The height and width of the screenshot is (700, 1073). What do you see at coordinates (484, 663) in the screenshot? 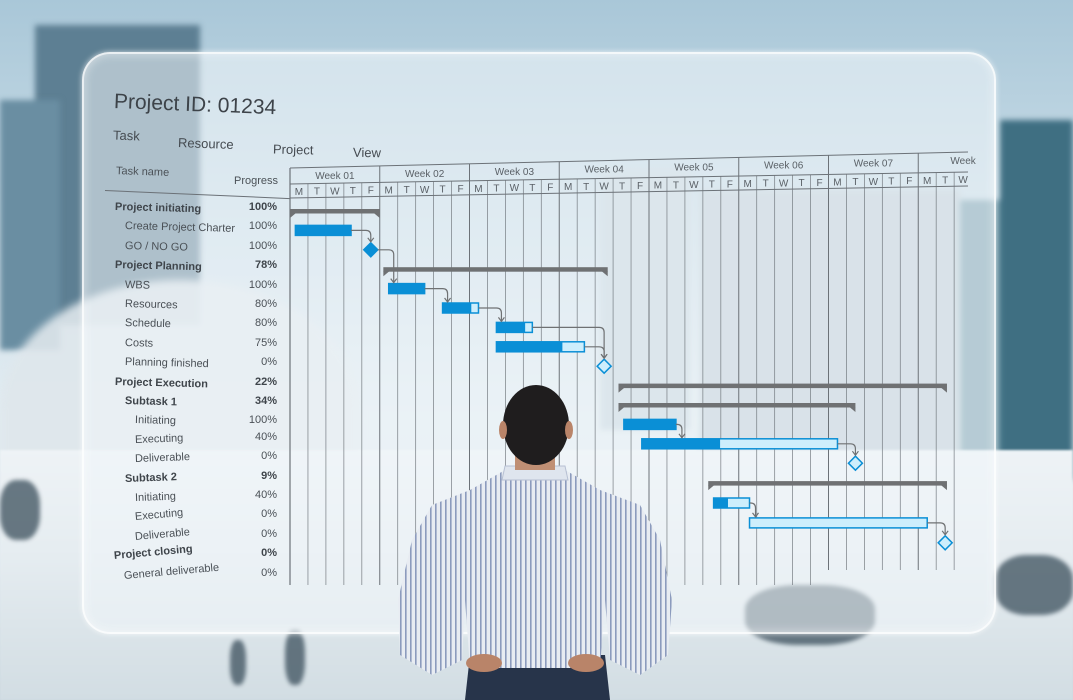
I see `left-hand` at bounding box center [484, 663].